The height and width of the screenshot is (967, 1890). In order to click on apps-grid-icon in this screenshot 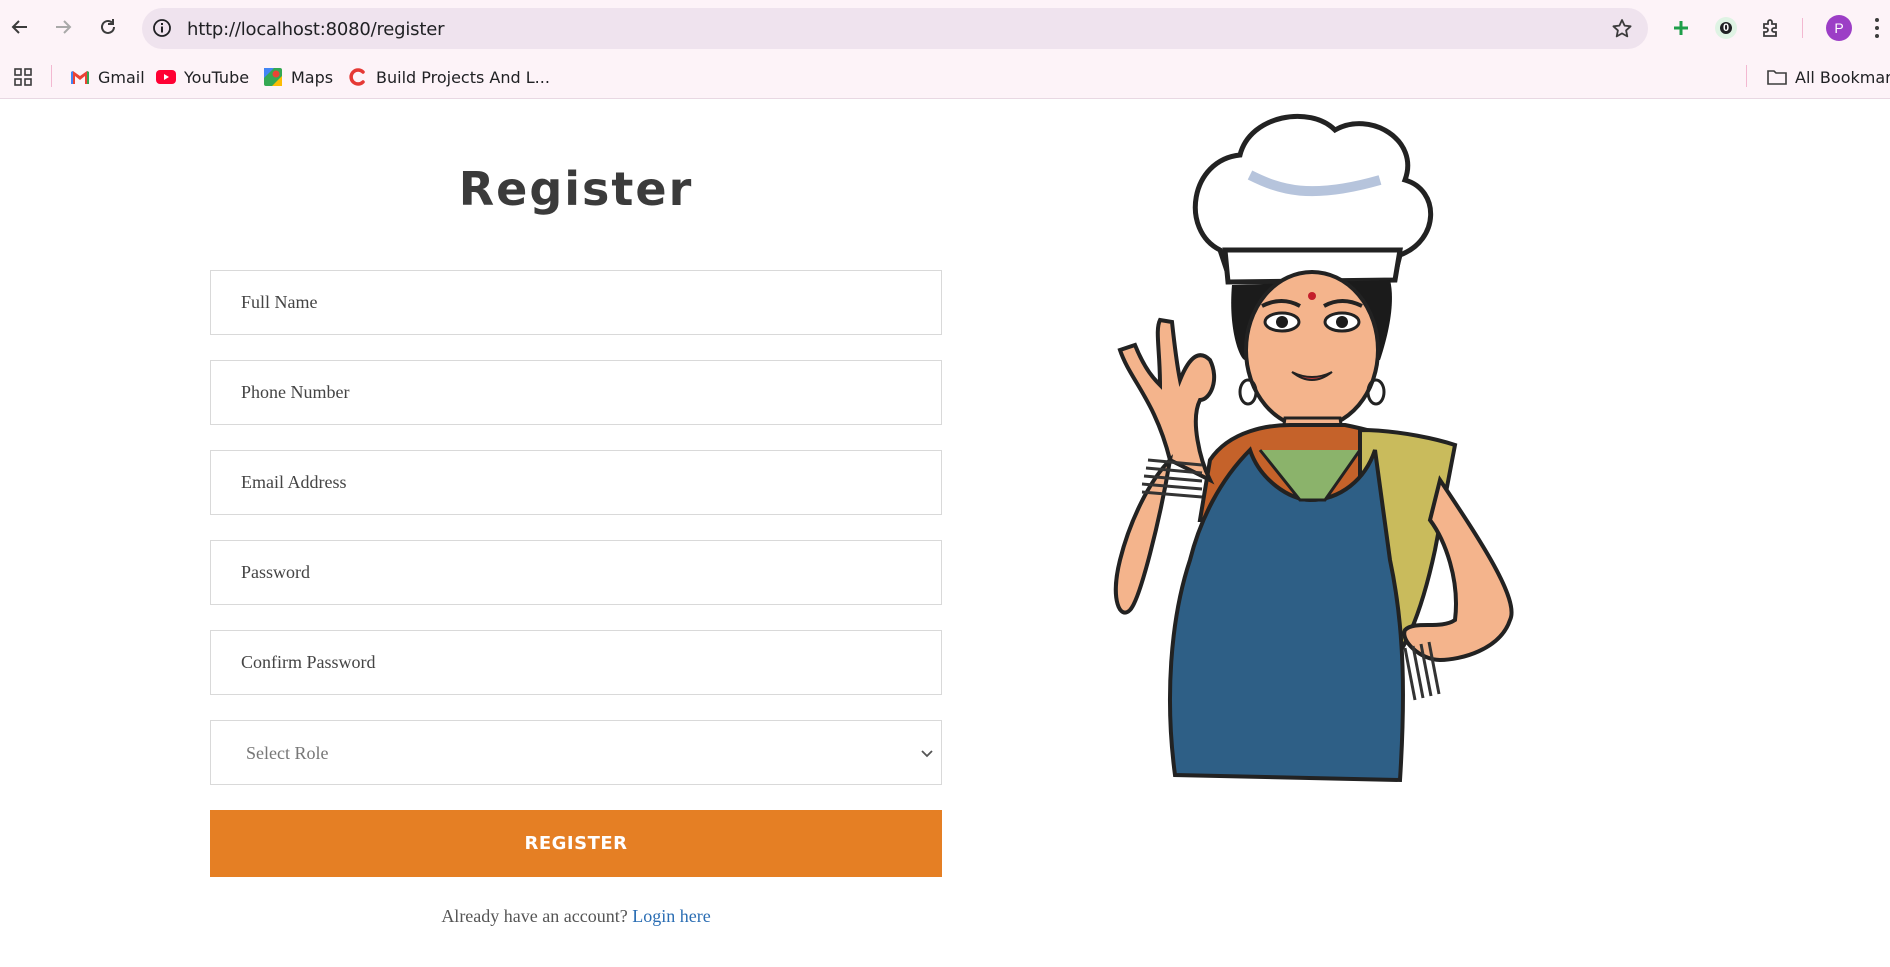, I will do `click(23, 77)`.